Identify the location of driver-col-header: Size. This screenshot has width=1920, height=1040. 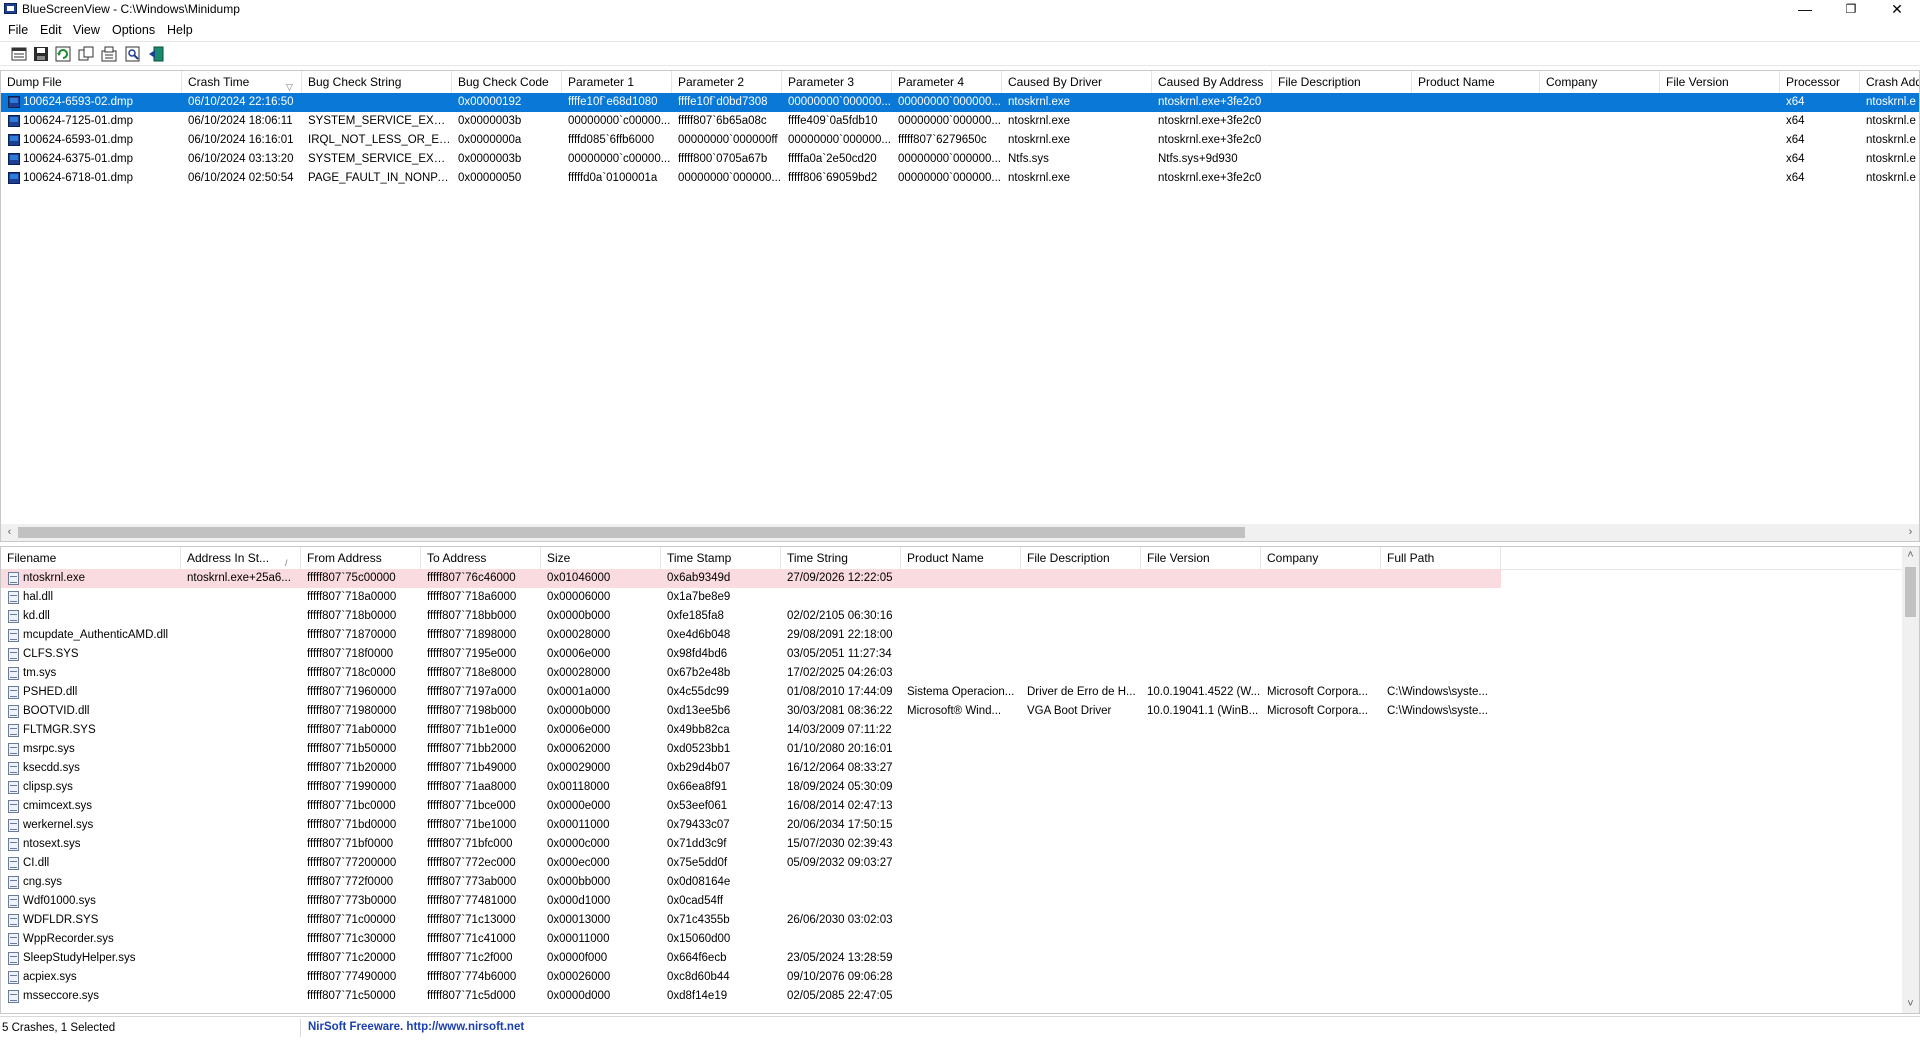
(601, 558).